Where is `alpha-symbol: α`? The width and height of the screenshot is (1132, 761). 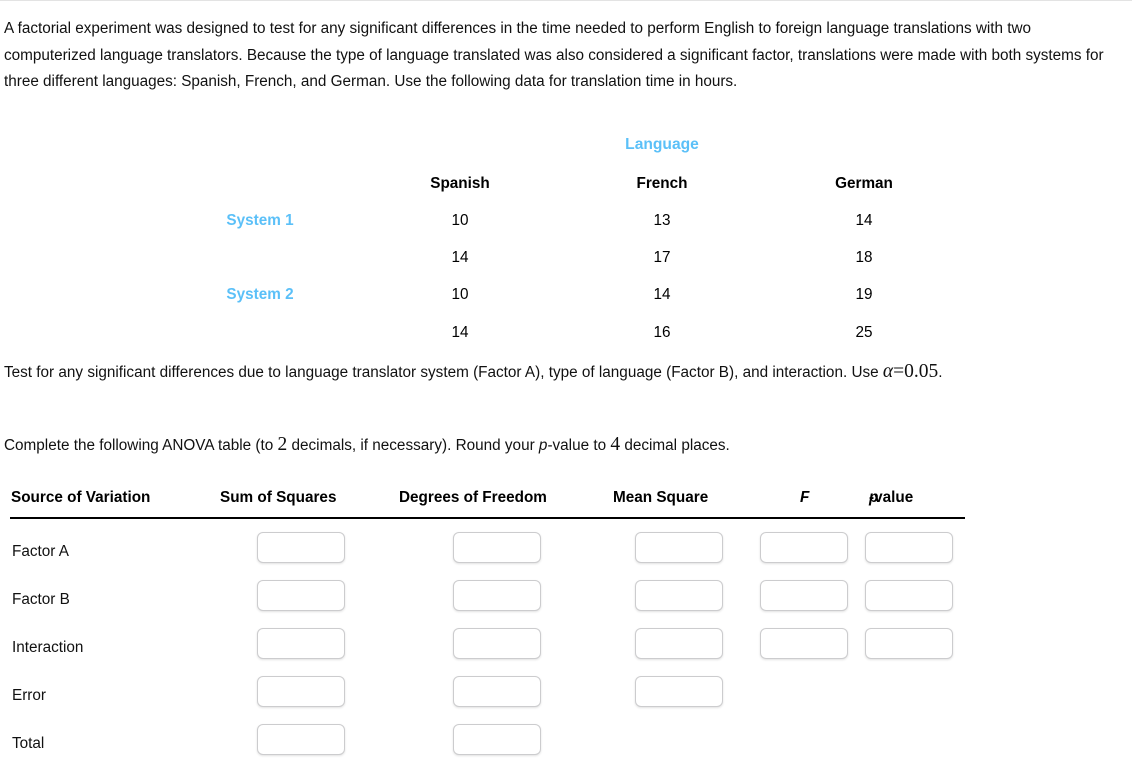
alpha-symbol: α is located at coordinates (888, 371).